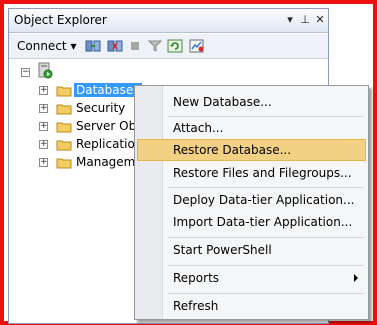  I want to click on menu-item-label: Refresh, so click(196, 306).